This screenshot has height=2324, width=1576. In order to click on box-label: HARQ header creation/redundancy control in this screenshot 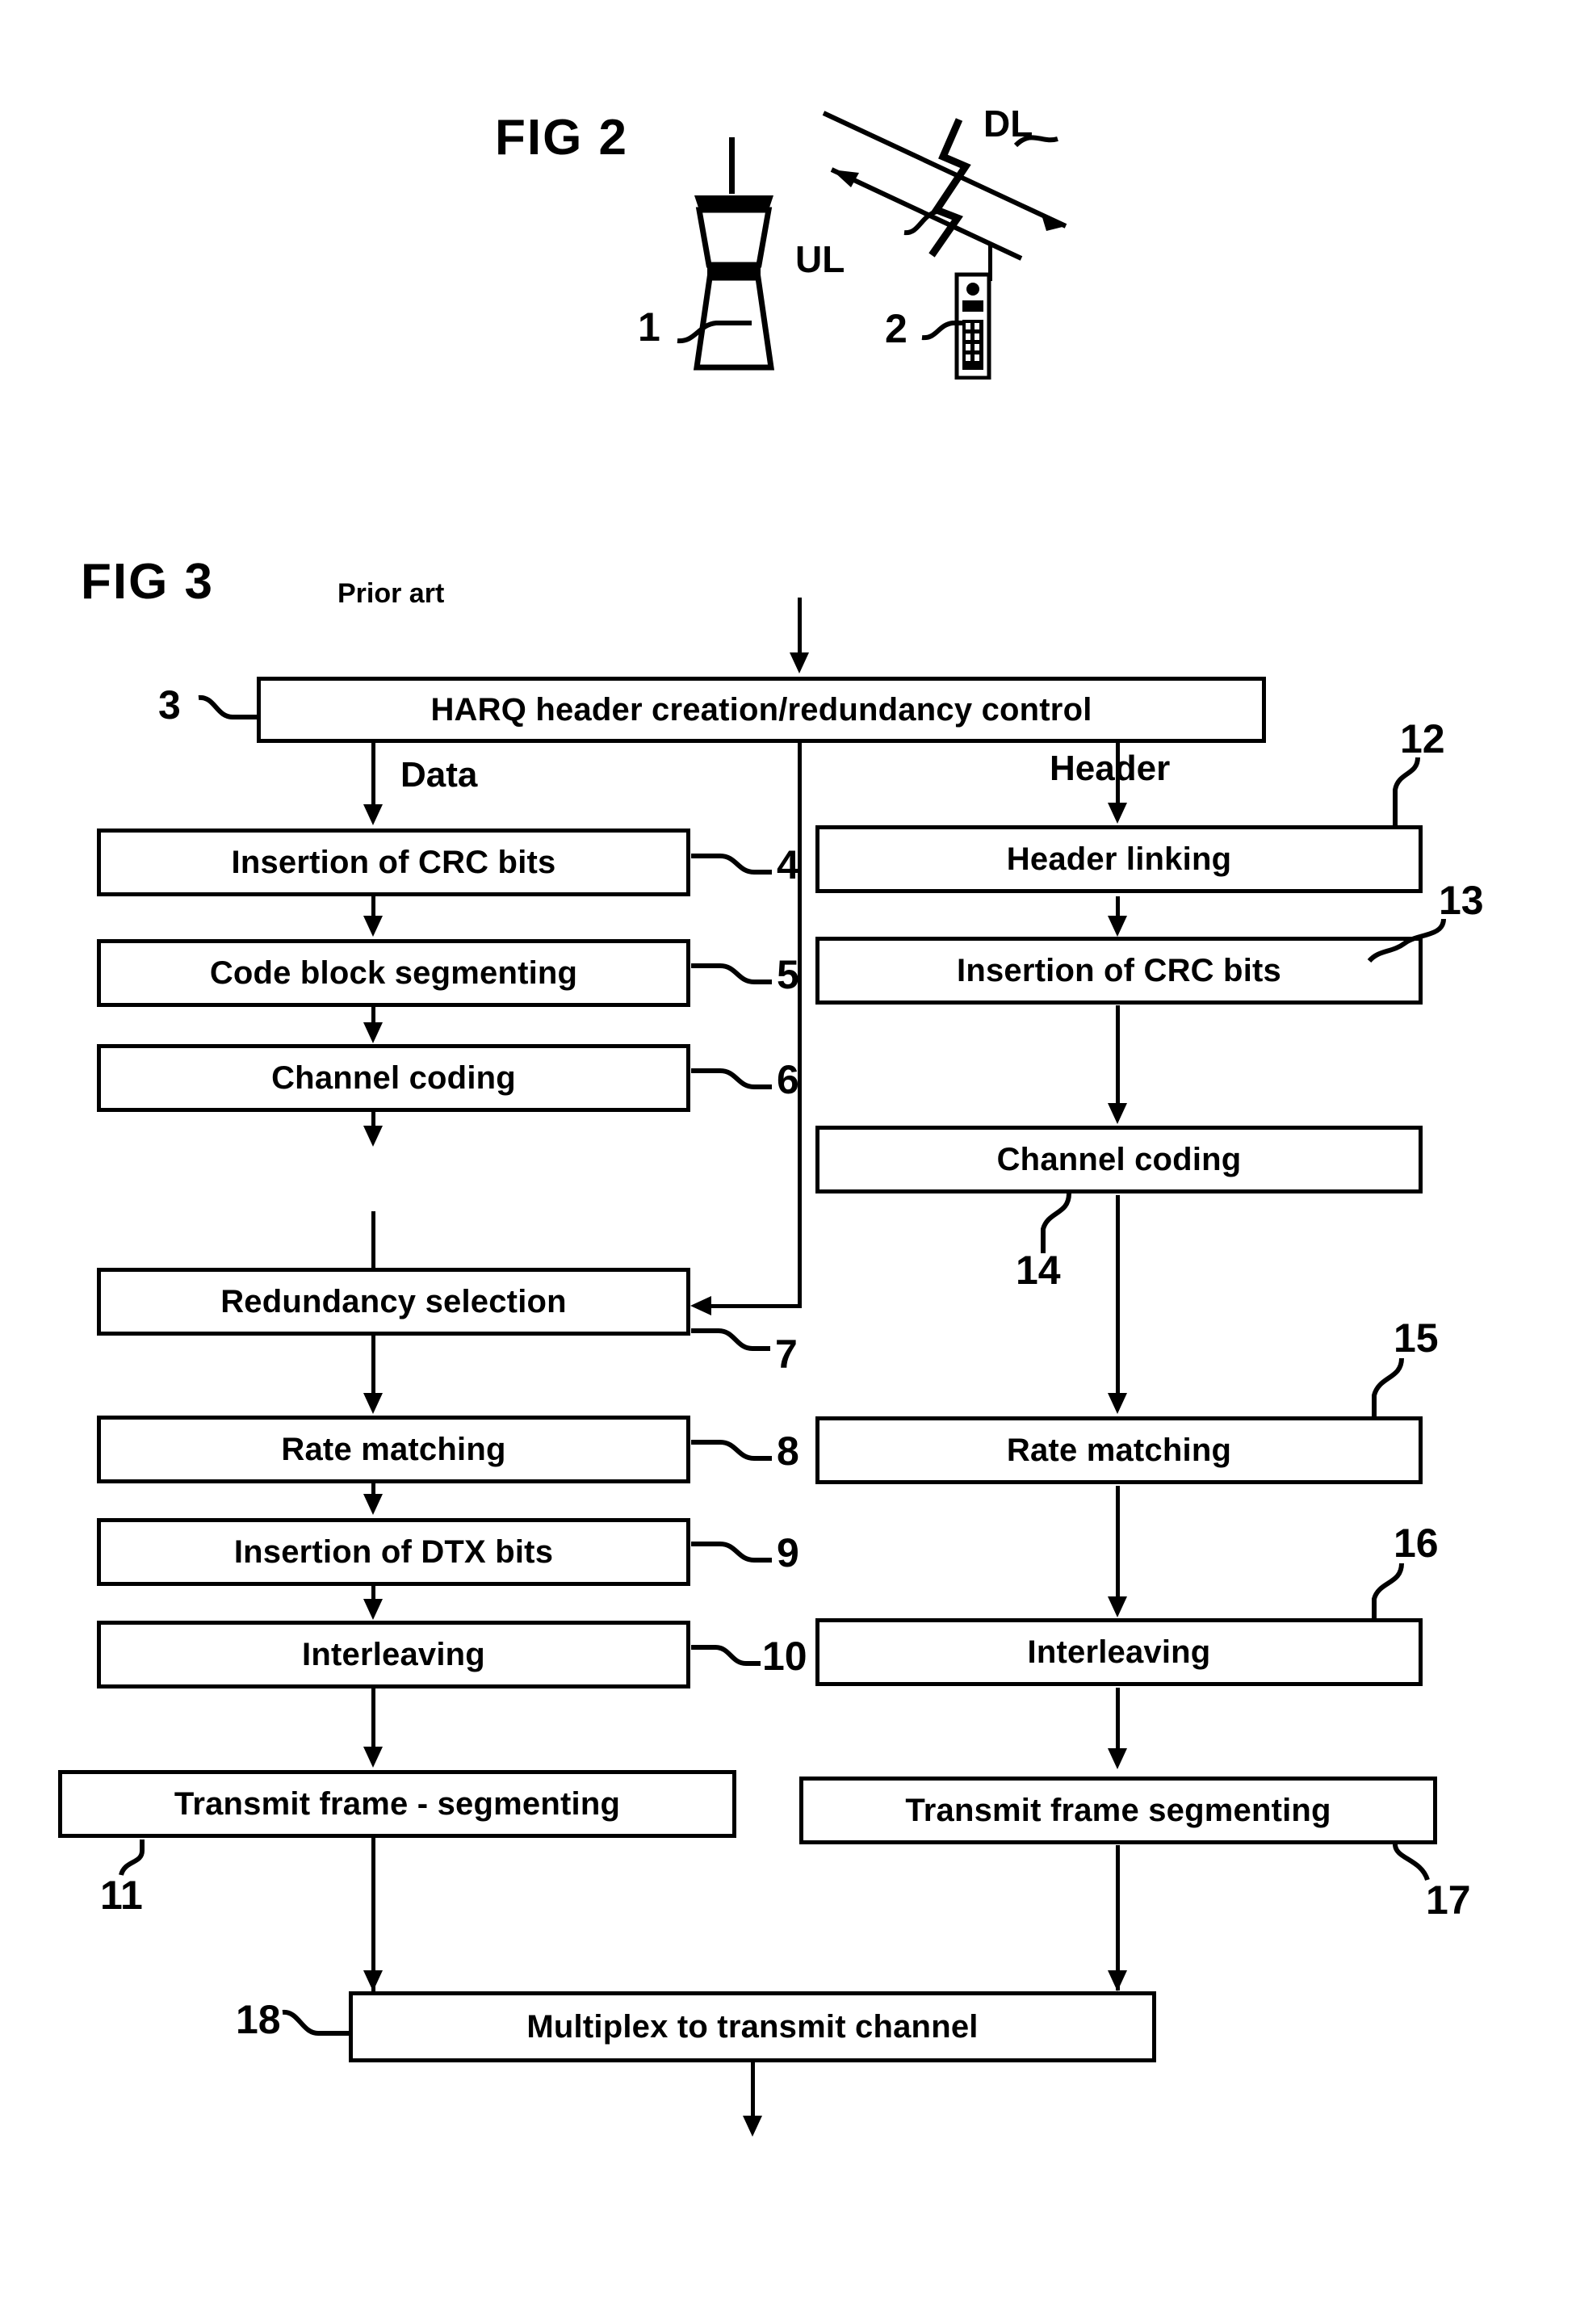, I will do `click(761, 710)`.